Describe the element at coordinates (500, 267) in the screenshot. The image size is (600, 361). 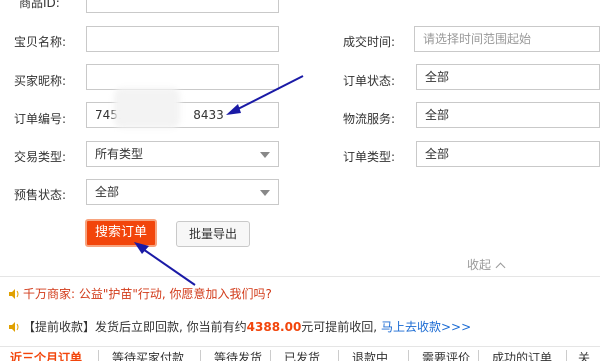
I see `chevron-up-icon` at that location.